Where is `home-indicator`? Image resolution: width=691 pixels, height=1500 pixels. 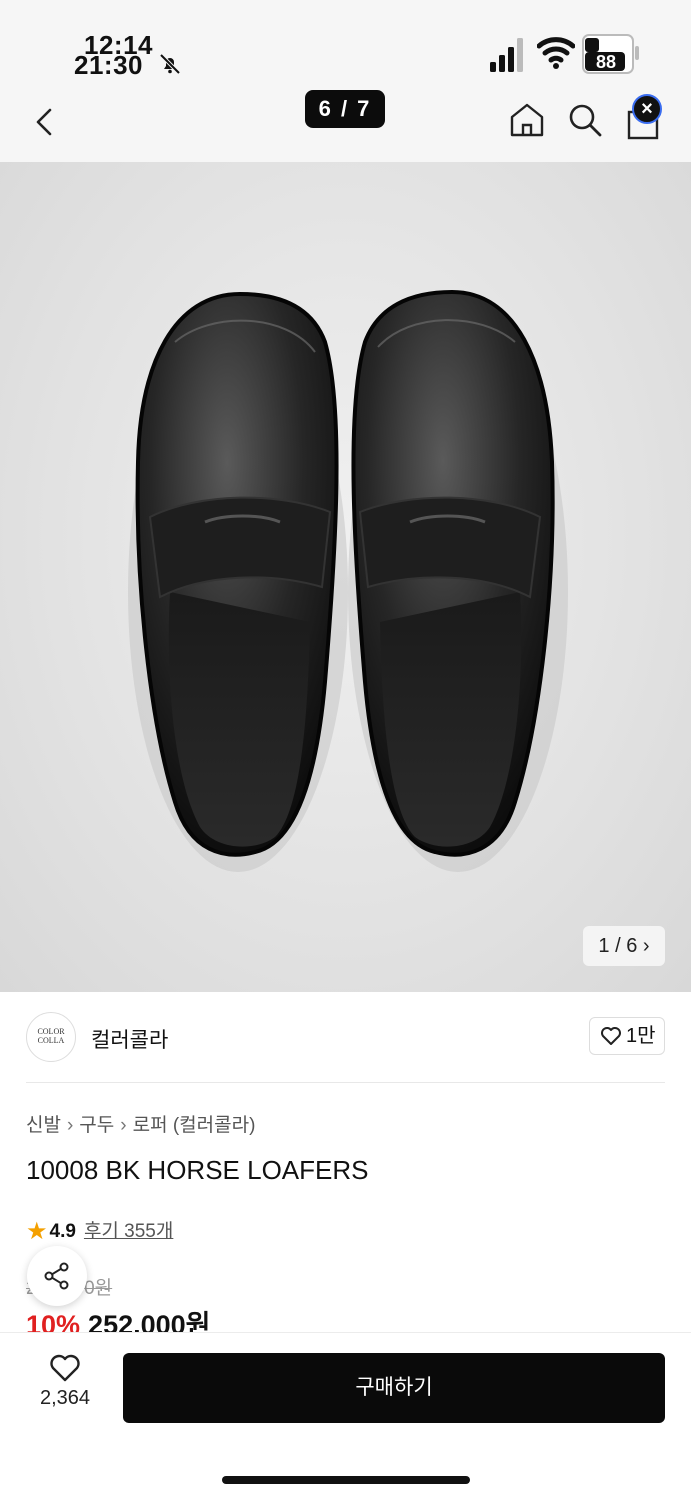 home-indicator is located at coordinates (346, 1480).